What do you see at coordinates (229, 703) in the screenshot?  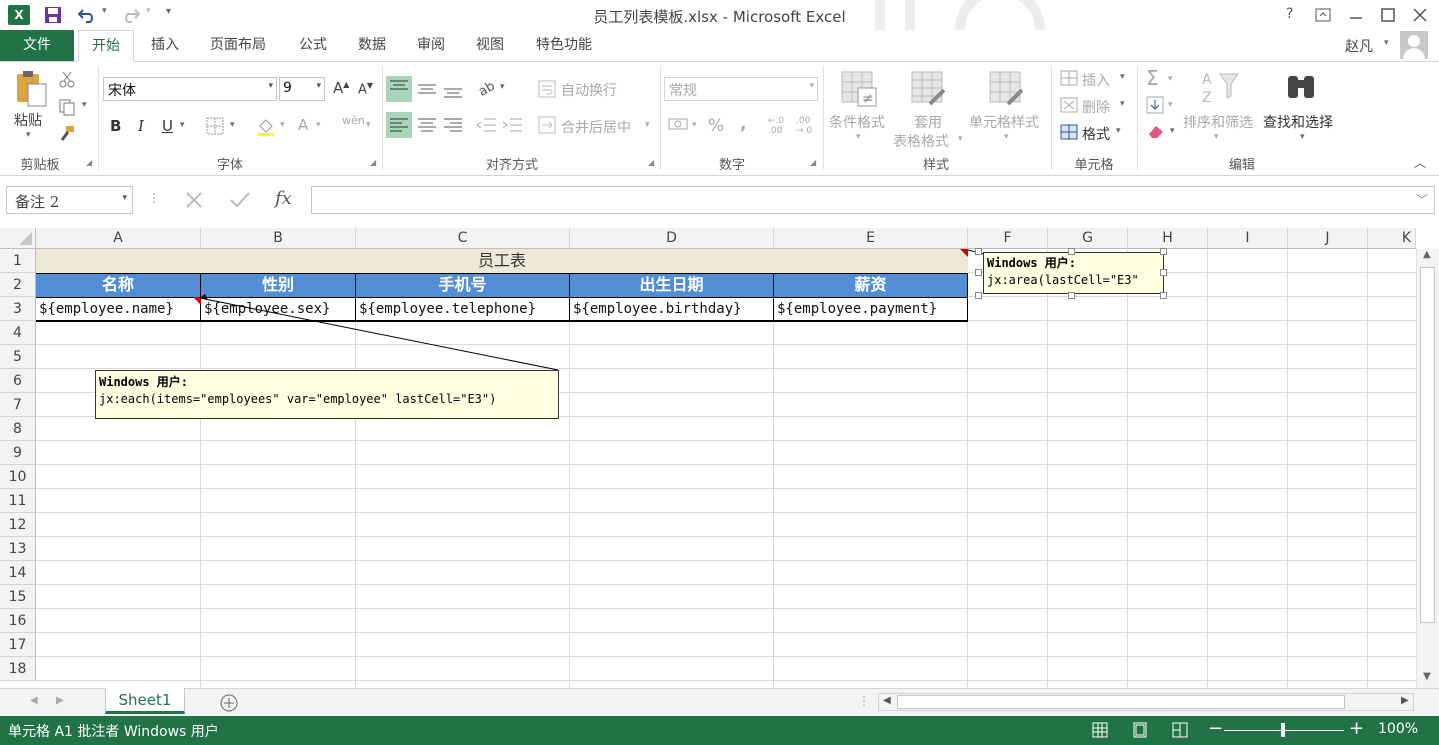 I see `add-sheet-icon` at bounding box center [229, 703].